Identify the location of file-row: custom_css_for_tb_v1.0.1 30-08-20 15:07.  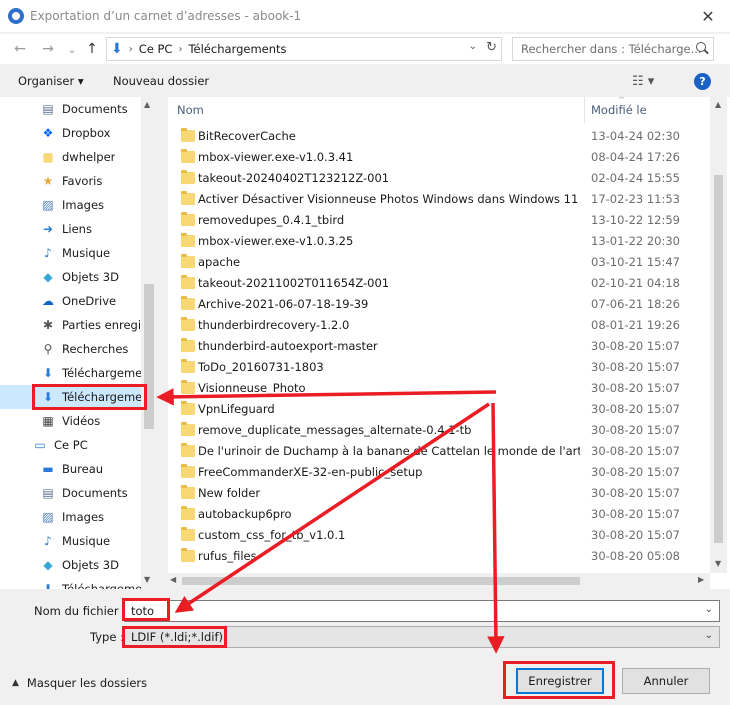
(439, 535).